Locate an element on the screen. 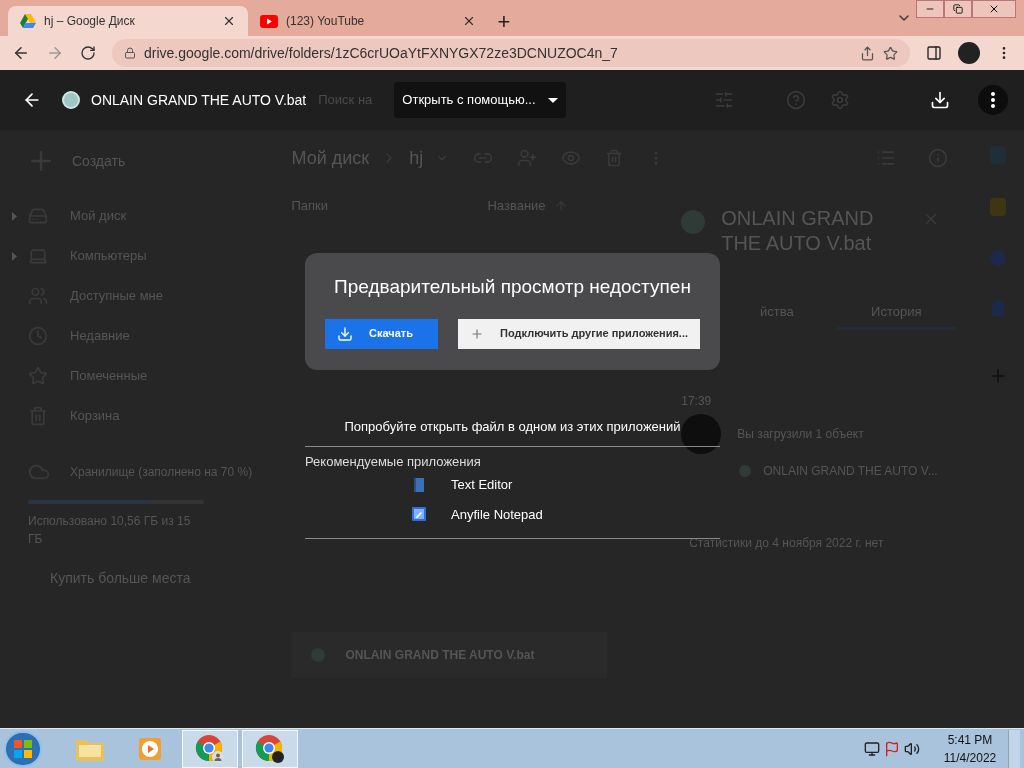 The width and height of the screenshot is (1024, 768). help-icon is located at coordinates (795, 100).